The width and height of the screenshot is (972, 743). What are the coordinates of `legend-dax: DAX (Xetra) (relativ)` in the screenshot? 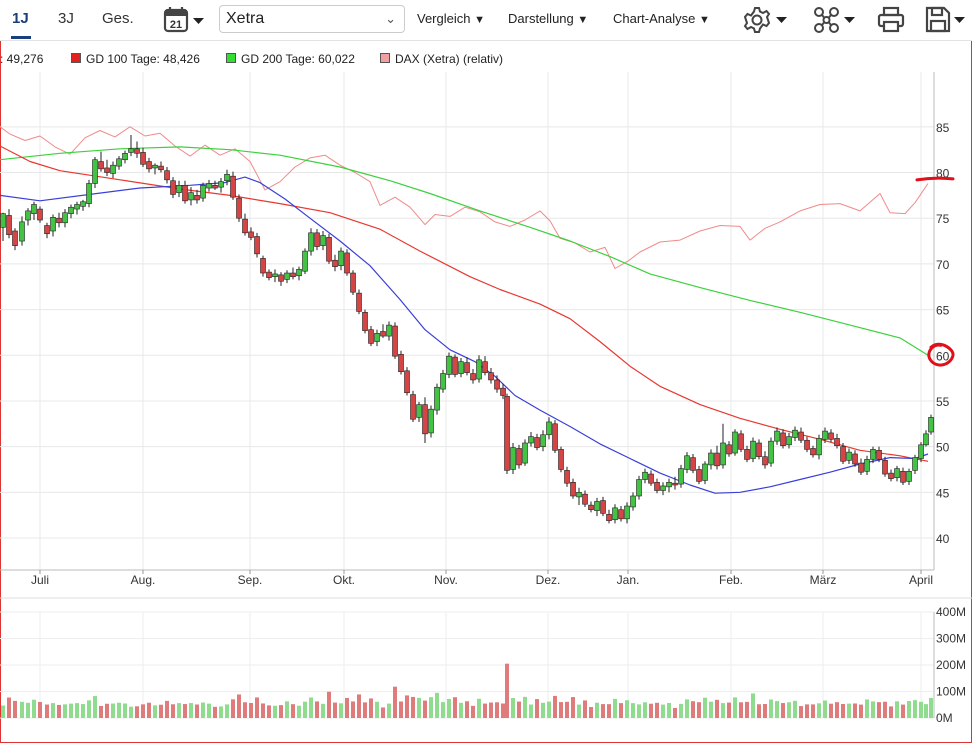 It's located at (441, 59).